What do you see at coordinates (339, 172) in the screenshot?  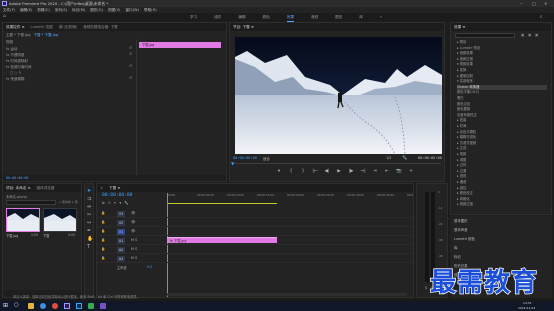 I see `play-button: ▶` at bounding box center [339, 172].